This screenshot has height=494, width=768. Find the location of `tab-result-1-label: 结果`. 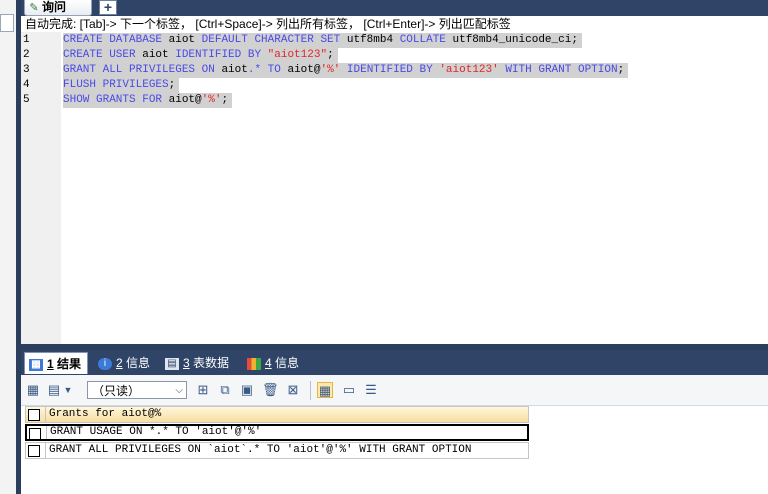

tab-result-1-label: 结果 is located at coordinates (69, 364).